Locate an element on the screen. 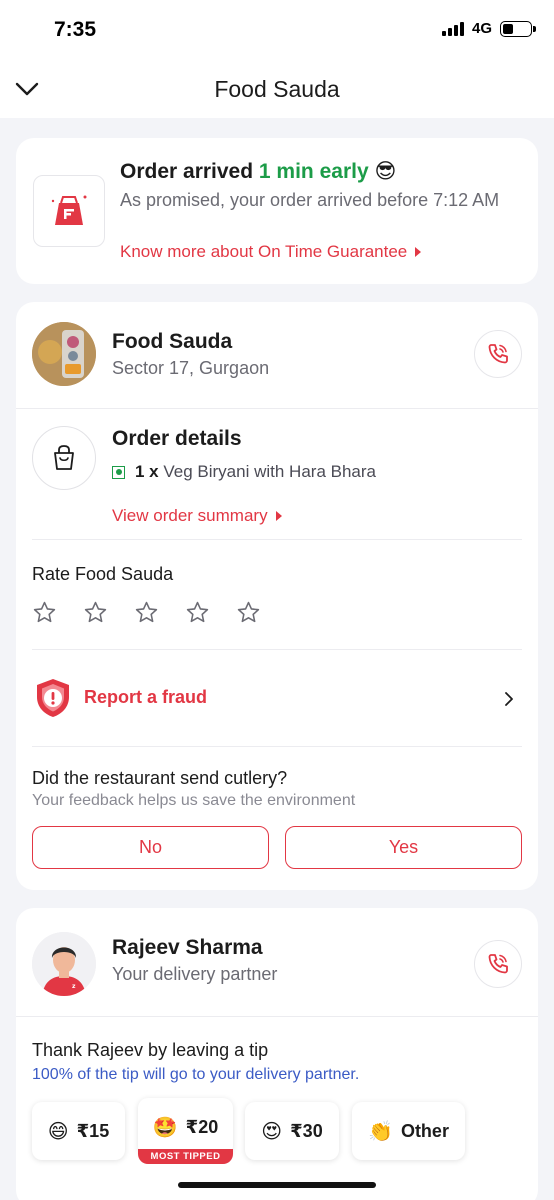 The width and height of the screenshot is (554, 1200). call-restaurant-button is located at coordinates (498, 354).